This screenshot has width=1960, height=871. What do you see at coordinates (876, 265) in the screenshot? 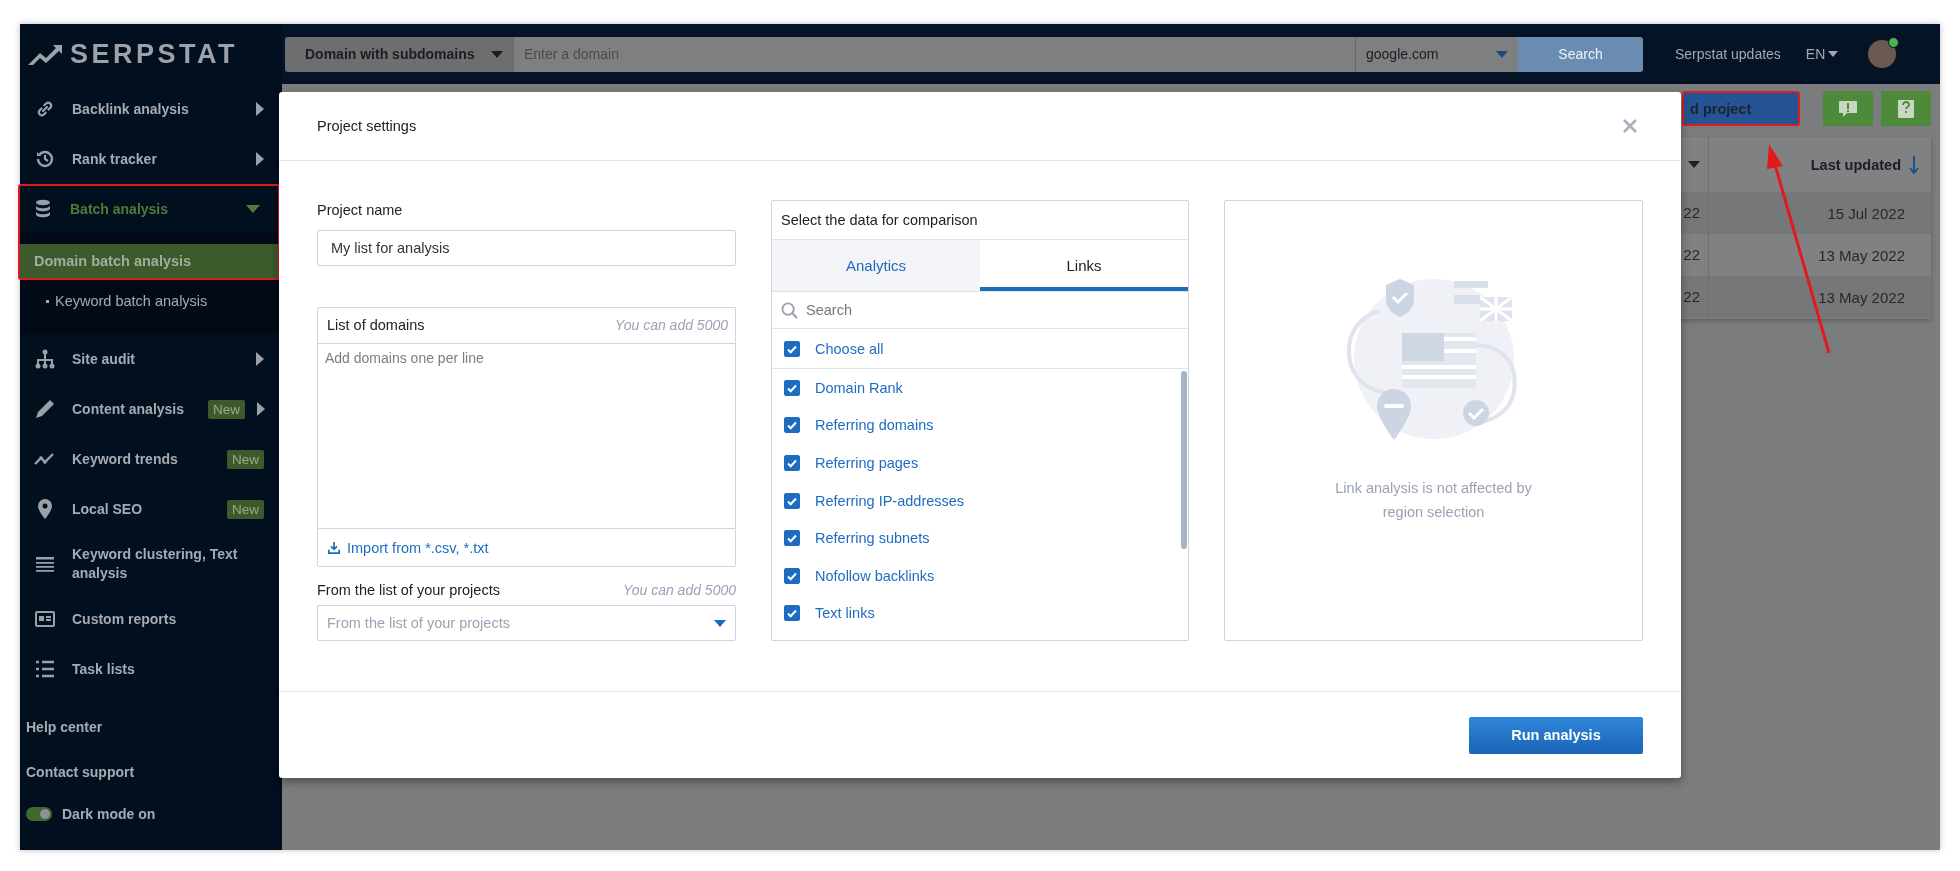
I see `tab: Analytics` at bounding box center [876, 265].